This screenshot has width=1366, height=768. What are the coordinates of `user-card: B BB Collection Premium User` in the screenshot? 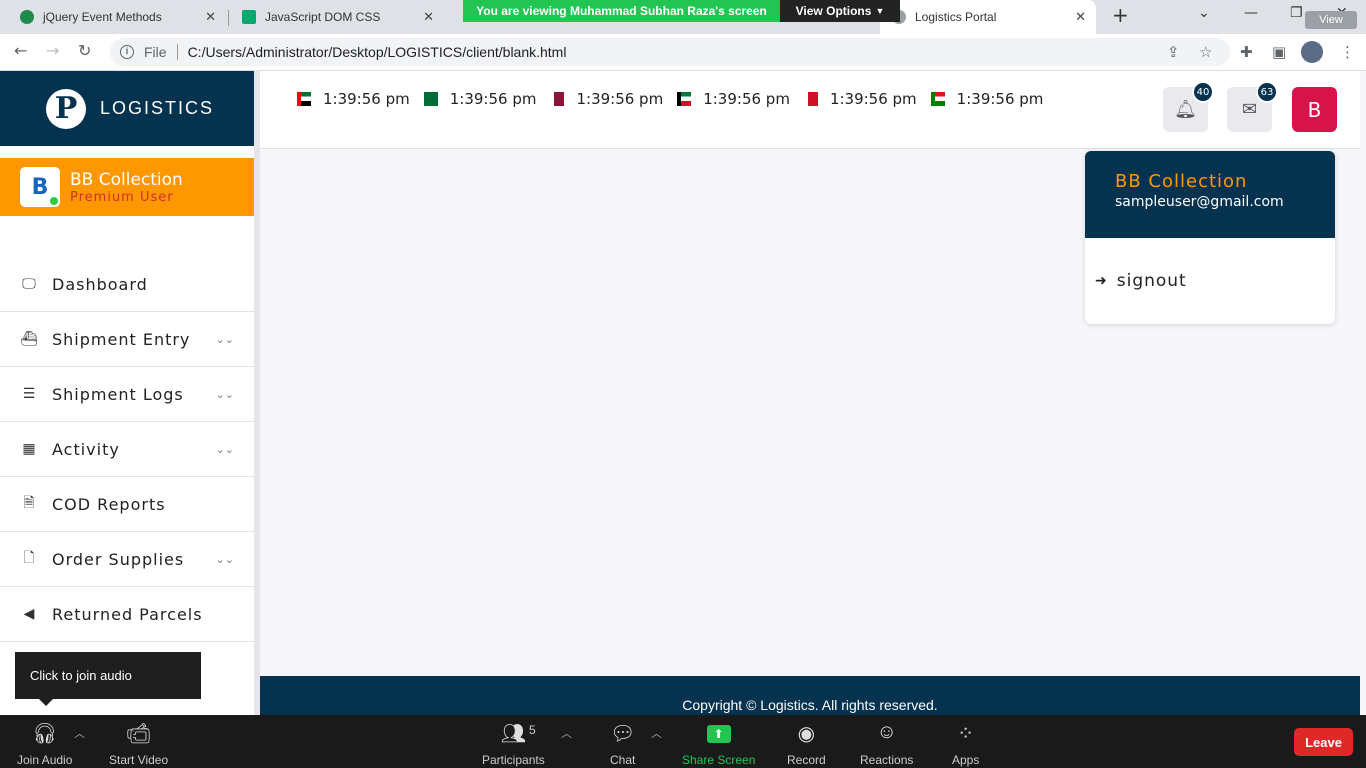 It's located at (127, 187).